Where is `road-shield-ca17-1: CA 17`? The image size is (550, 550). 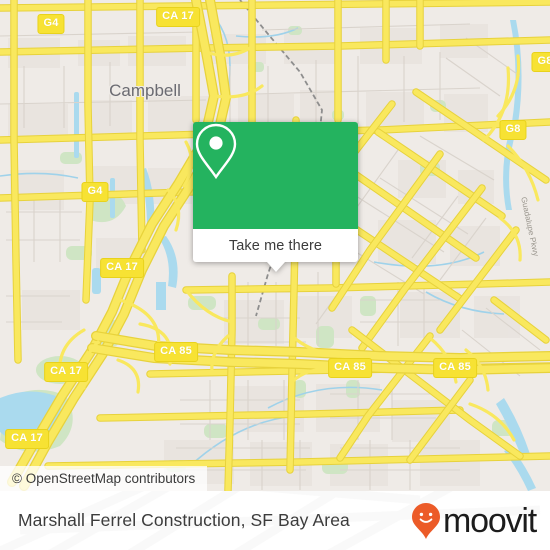
road-shield-ca17-1: CA 17 is located at coordinates (178, 17).